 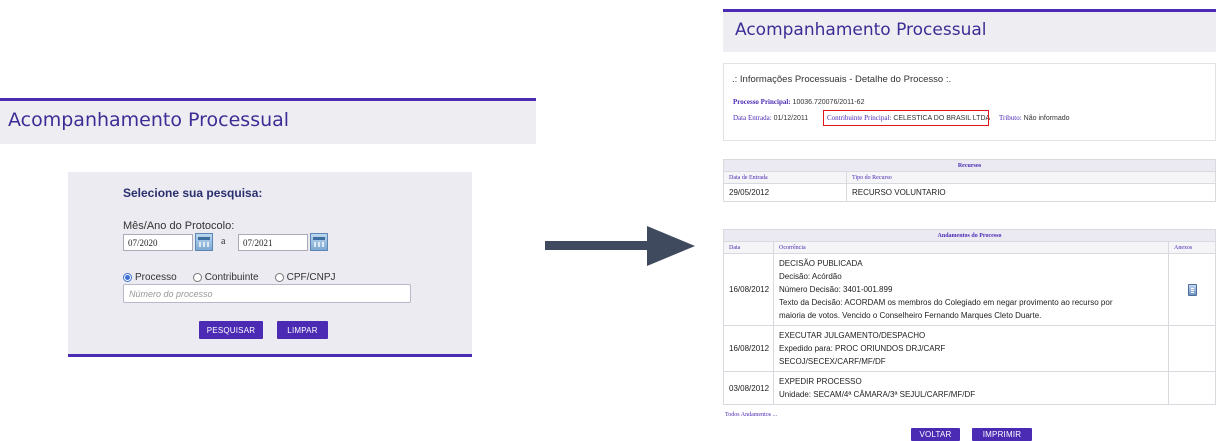 I want to click on table-row: 29/05/2012 RECURSO VOLUNTARIO, so click(x=969, y=192).